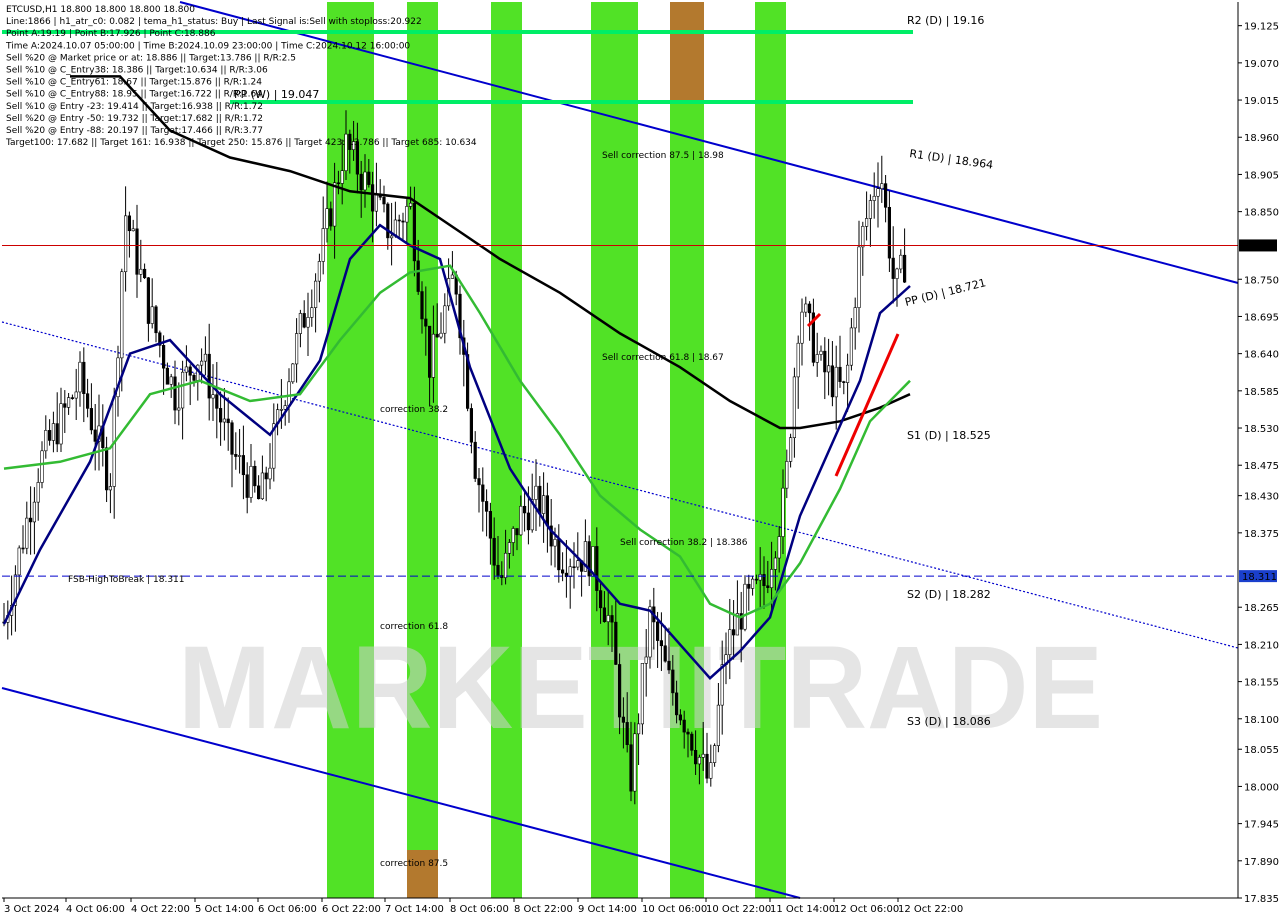  I want to click on y-tick-label: 18.960, so click(1261, 138).